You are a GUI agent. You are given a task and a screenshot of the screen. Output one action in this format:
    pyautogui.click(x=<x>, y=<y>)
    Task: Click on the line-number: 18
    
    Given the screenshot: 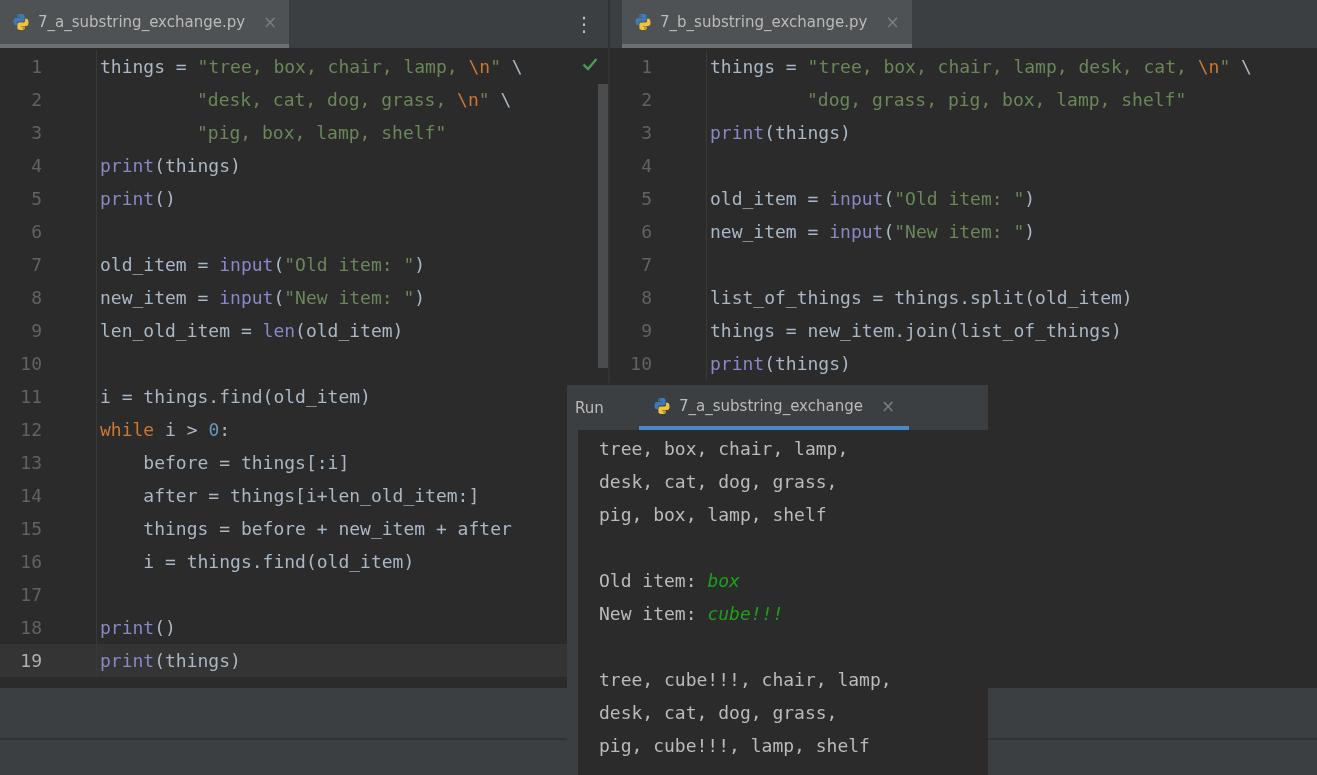 What is the action you would take?
    pyautogui.click(x=30, y=627)
    